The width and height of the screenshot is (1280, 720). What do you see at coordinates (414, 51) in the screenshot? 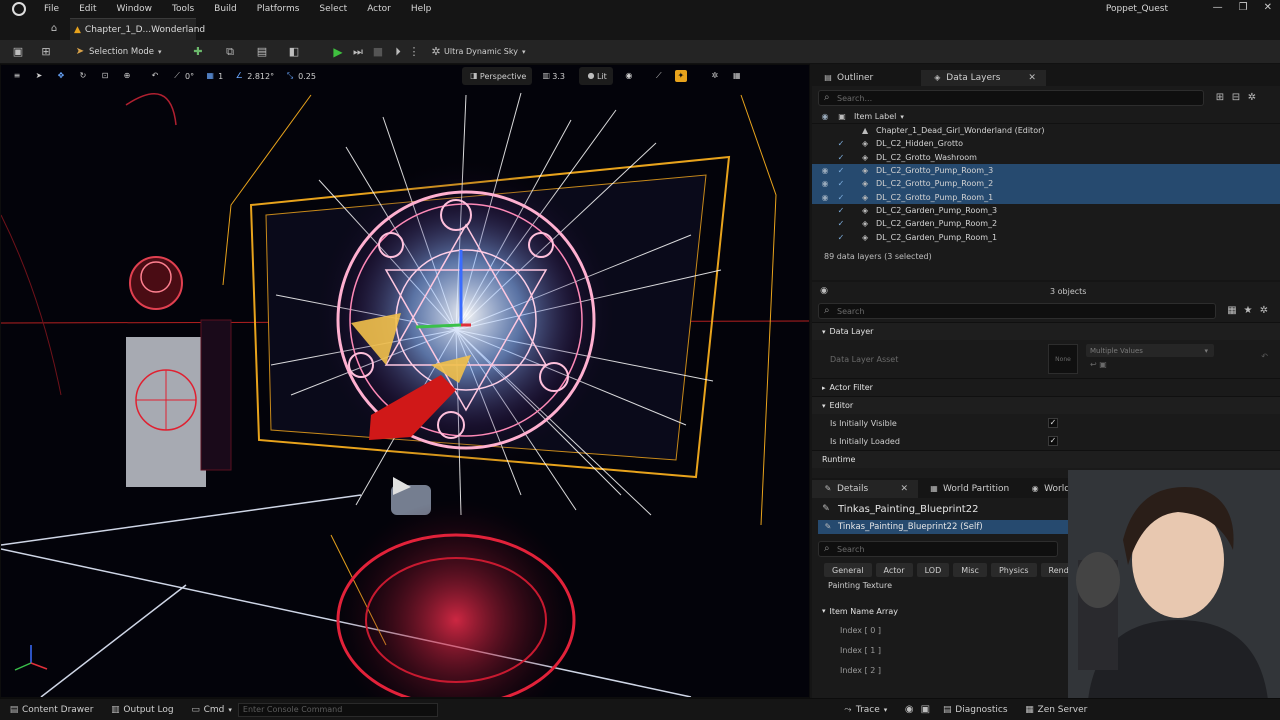
I see `play-options-icon: ⋮` at bounding box center [414, 51].